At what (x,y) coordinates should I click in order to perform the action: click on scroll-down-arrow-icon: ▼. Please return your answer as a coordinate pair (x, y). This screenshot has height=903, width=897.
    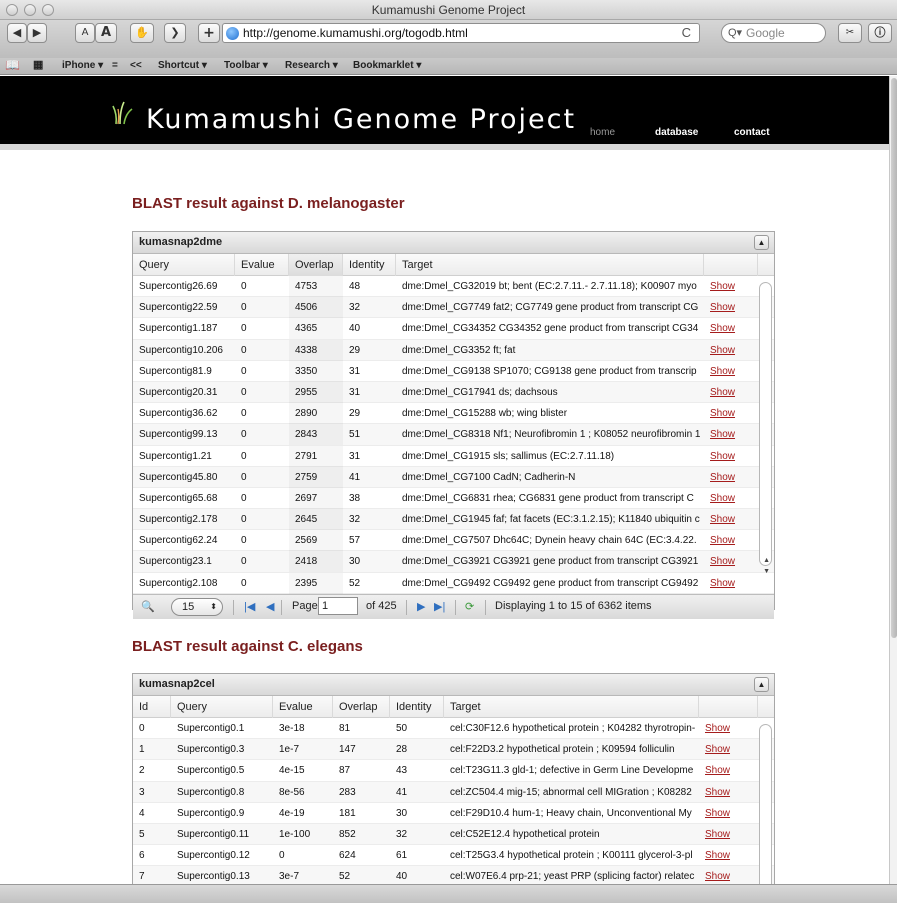
    Looking at the image, I should click on (766, 571).